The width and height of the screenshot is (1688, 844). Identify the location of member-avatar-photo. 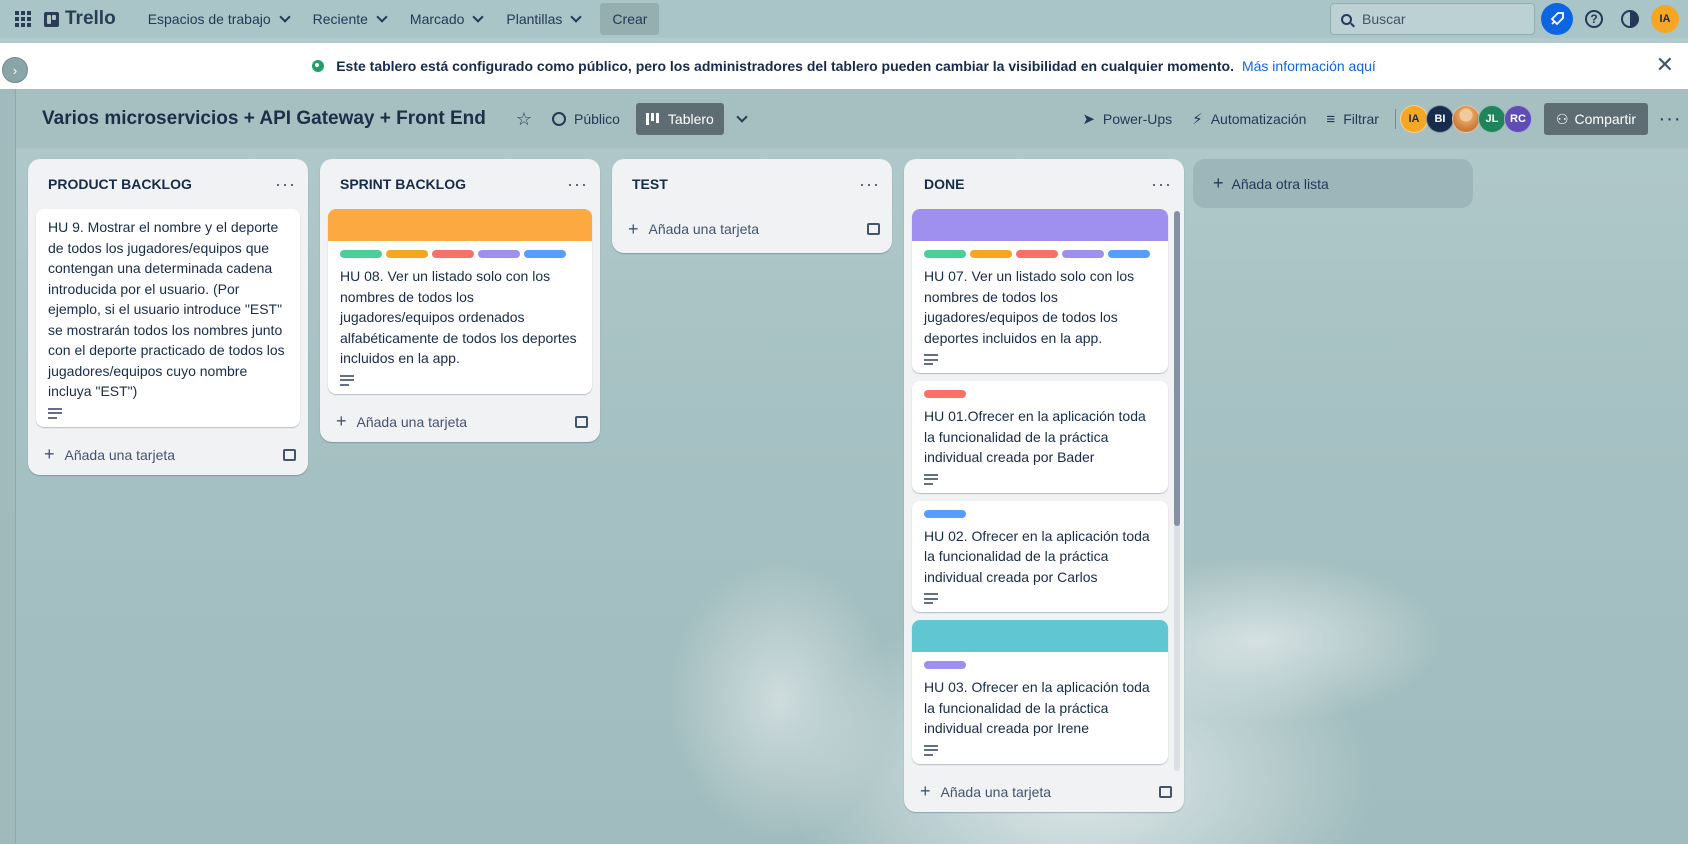
(1465, 119).